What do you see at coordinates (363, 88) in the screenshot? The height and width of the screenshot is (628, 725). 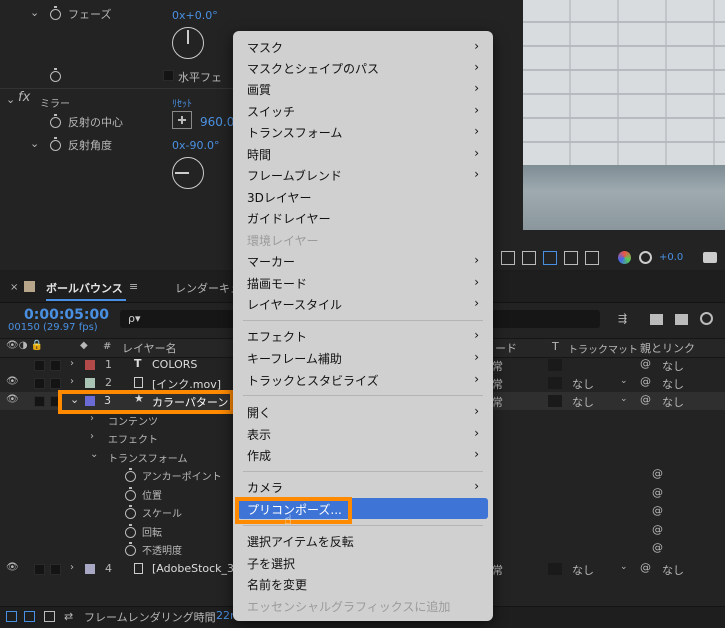 I see `menu-item-quality: 画質 ›` at bounding box center [363, 88].